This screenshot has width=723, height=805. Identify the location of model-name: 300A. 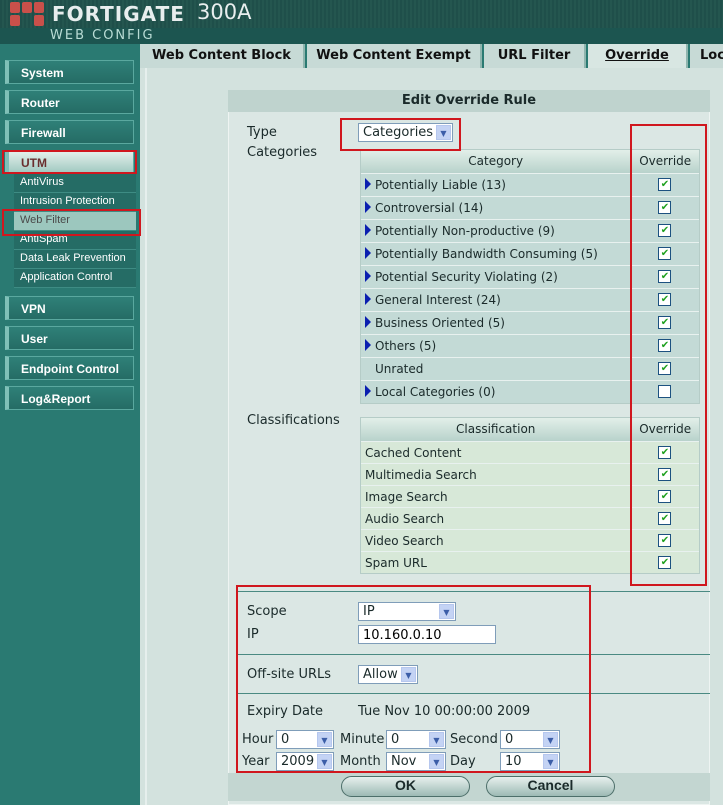
(224, 12).